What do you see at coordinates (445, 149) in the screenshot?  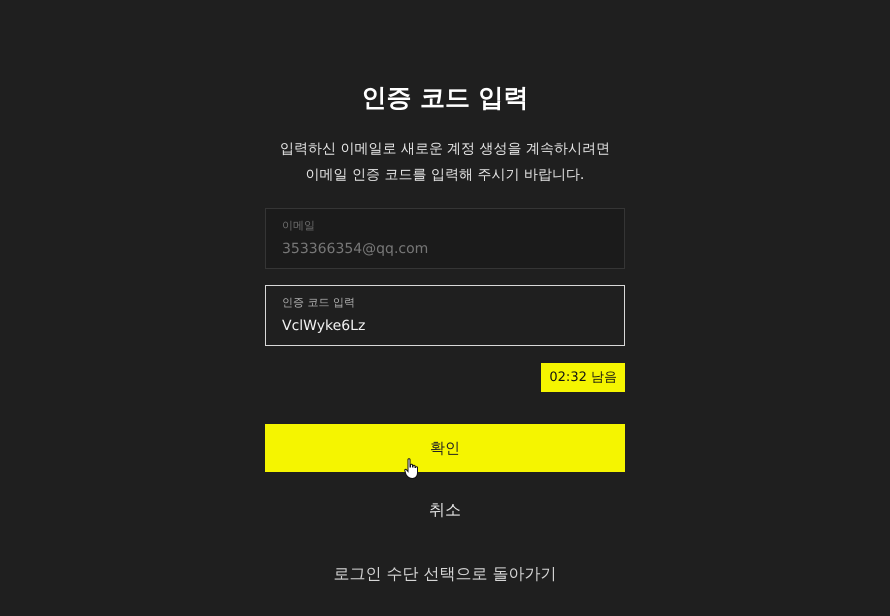 I see `description-text: 입력하신 이메일로 새로운 계정 생성을 계속하시려면` at bounding box center [445, 149].